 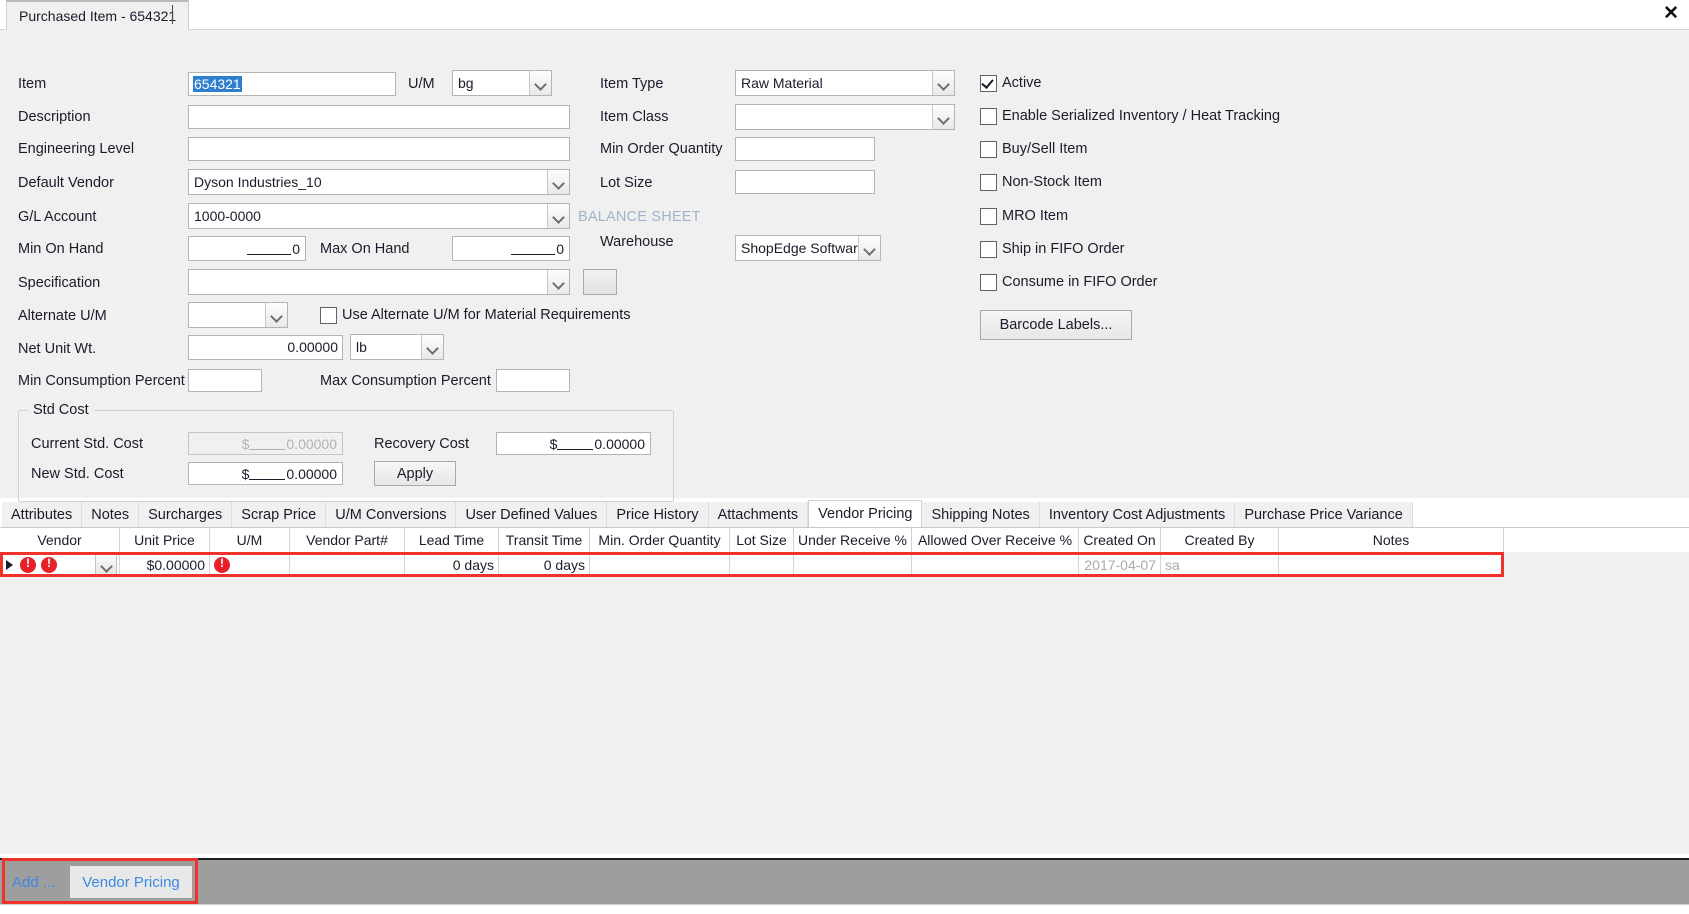 I want to click on current-std-cost-currency: $, so click(x=245, y=443).